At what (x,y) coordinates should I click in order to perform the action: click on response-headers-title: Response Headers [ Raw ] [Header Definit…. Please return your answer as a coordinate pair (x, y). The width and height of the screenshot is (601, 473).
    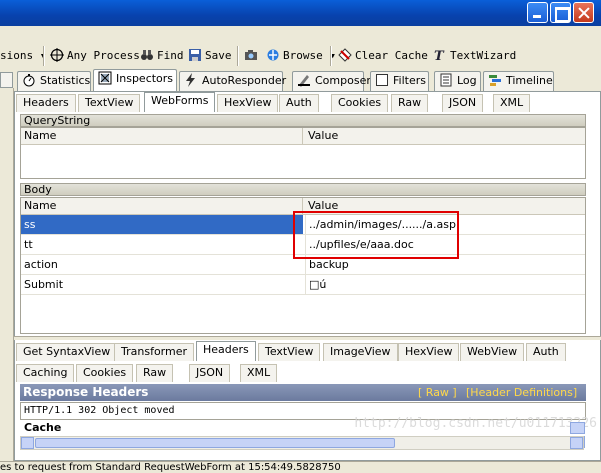
    Looking at the image, I should click on (303, 392).